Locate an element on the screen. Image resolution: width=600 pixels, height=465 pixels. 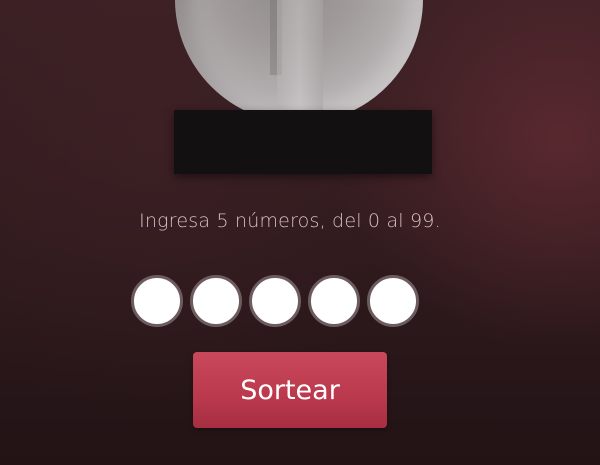
lottery-globe is located at coordinates (299, 61).